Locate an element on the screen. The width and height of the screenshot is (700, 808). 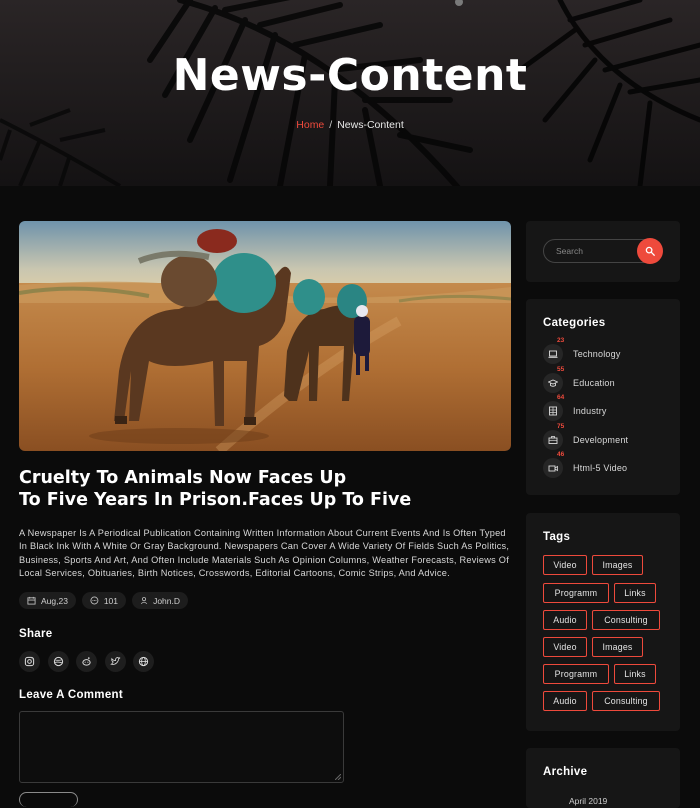
calendar-icon is located at coordinates (31, 600).